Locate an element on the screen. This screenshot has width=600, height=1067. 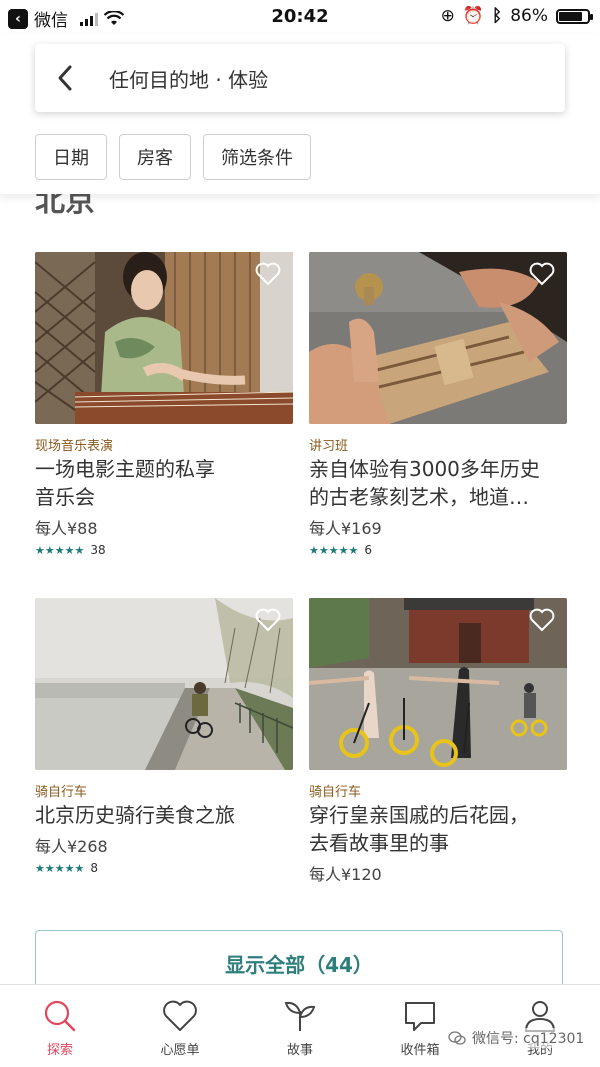
tab-explore: 探索 is located at coordinates (60, 1026).